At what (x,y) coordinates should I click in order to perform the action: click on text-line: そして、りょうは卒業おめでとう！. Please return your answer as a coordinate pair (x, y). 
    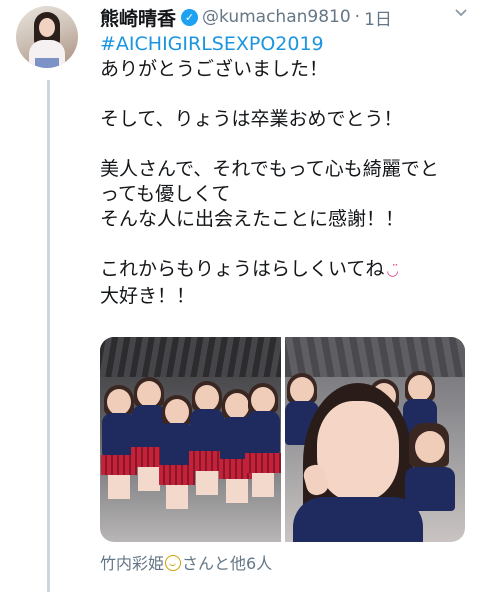
    Looking at the image, I should click on (251, 119).